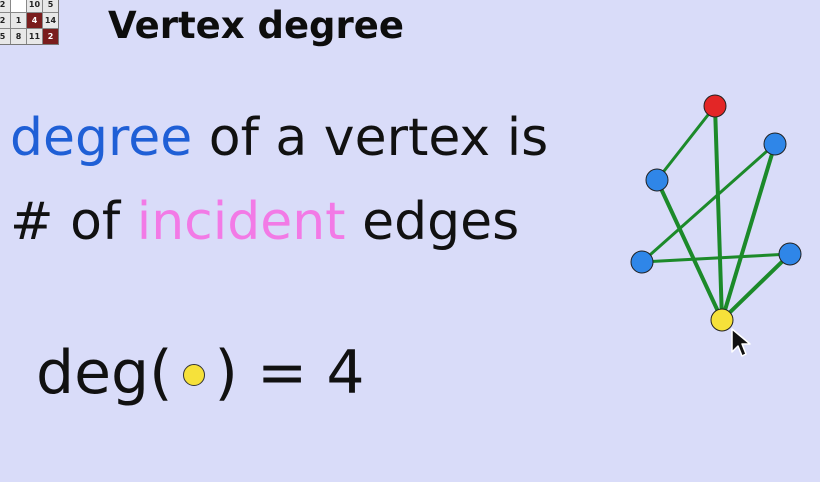 The height and width of the screenshot is (482, 820). Describe the element at coordinates (18, 6) in the screenshot. I see `logo-cell` at that location.